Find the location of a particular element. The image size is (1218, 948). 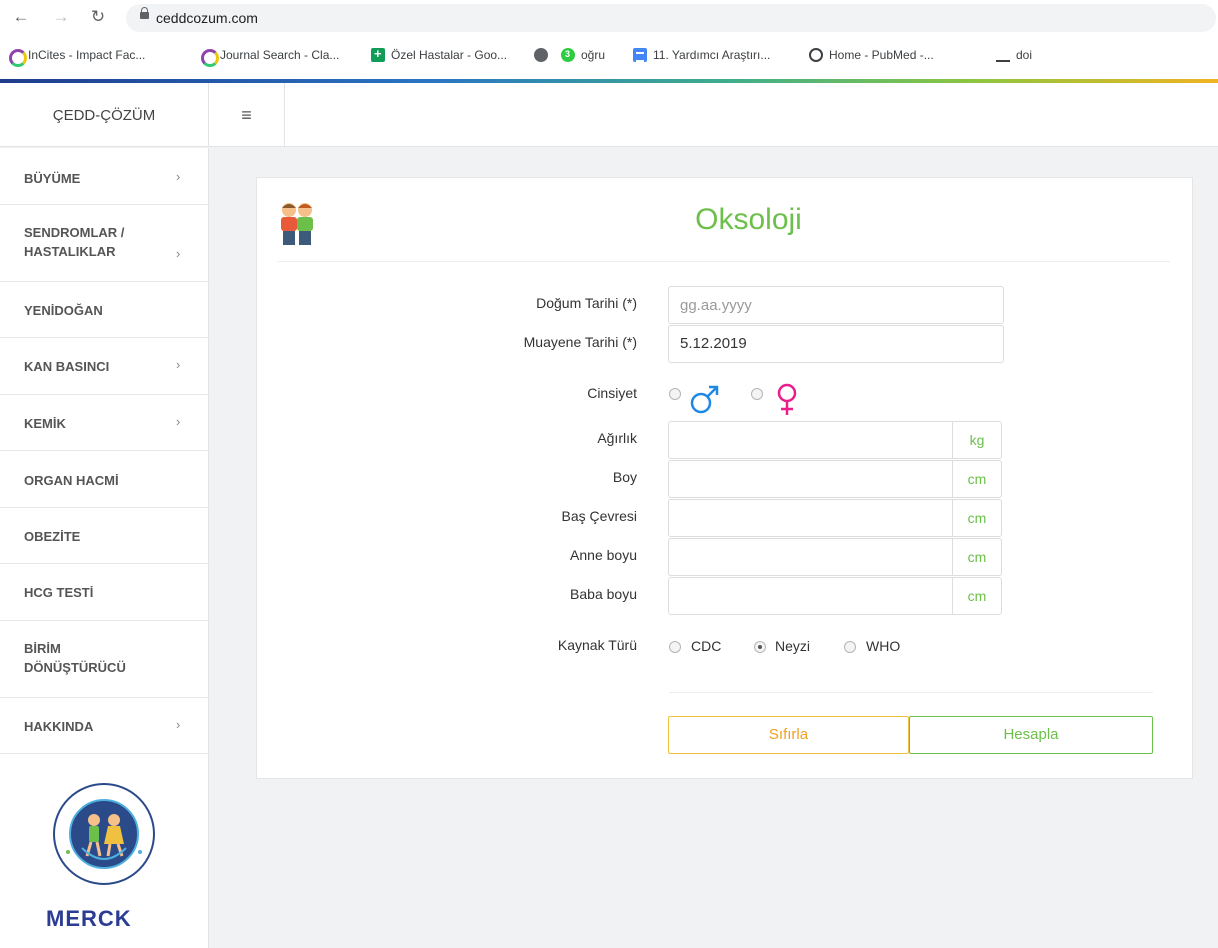

father-height-label: Baba boyu is located at coordinates (603, 594).